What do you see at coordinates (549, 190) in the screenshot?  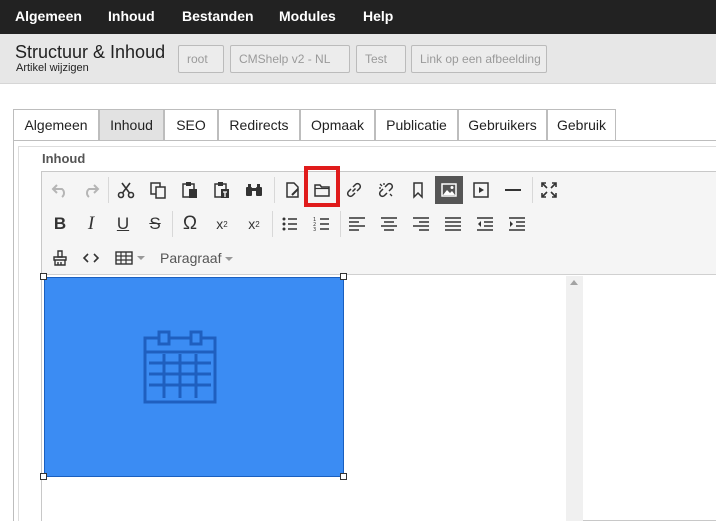 I see `fullscreen-icon` at bounding box center [549, 190].